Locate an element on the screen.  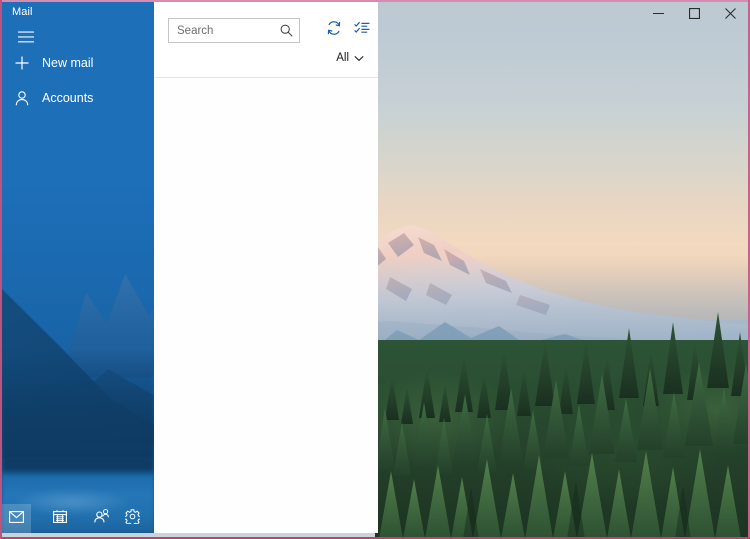
close-icon is located at coordinates (730, 13).